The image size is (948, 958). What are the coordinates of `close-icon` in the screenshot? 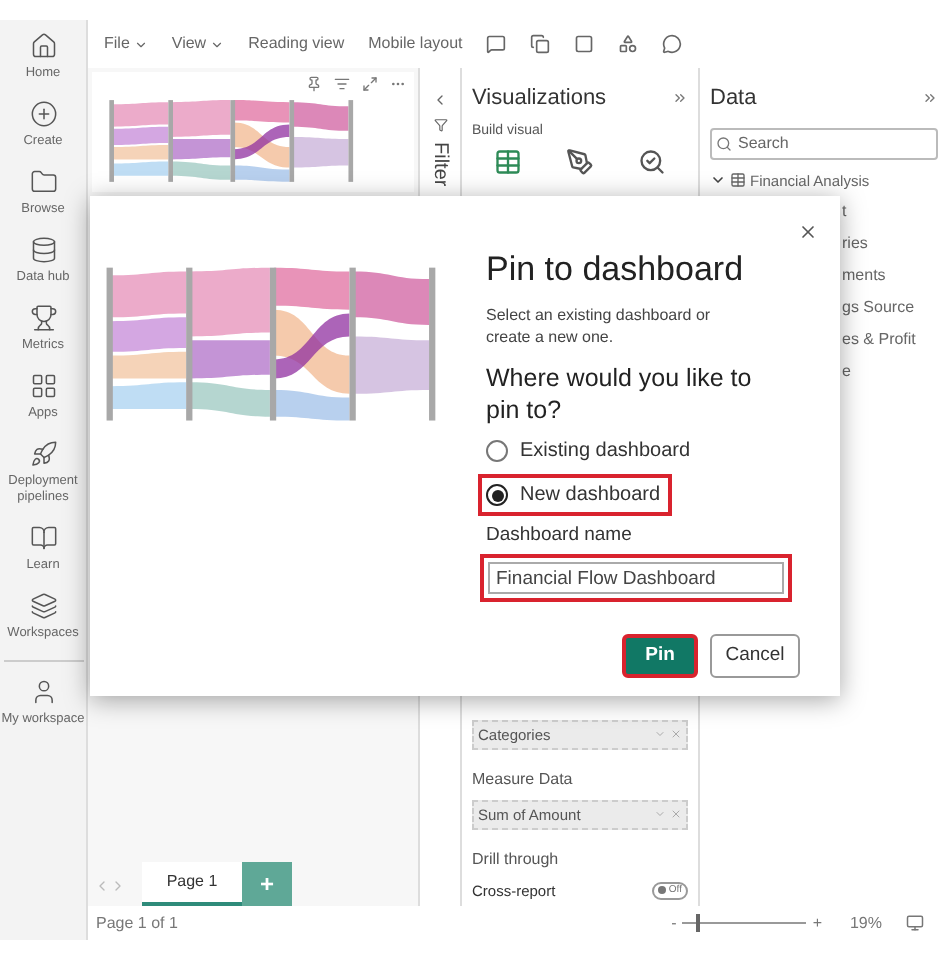 It's located at (808, 232).